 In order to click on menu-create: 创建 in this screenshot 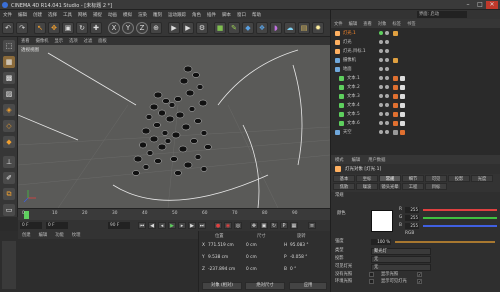, I will do `click(37, 14)`.